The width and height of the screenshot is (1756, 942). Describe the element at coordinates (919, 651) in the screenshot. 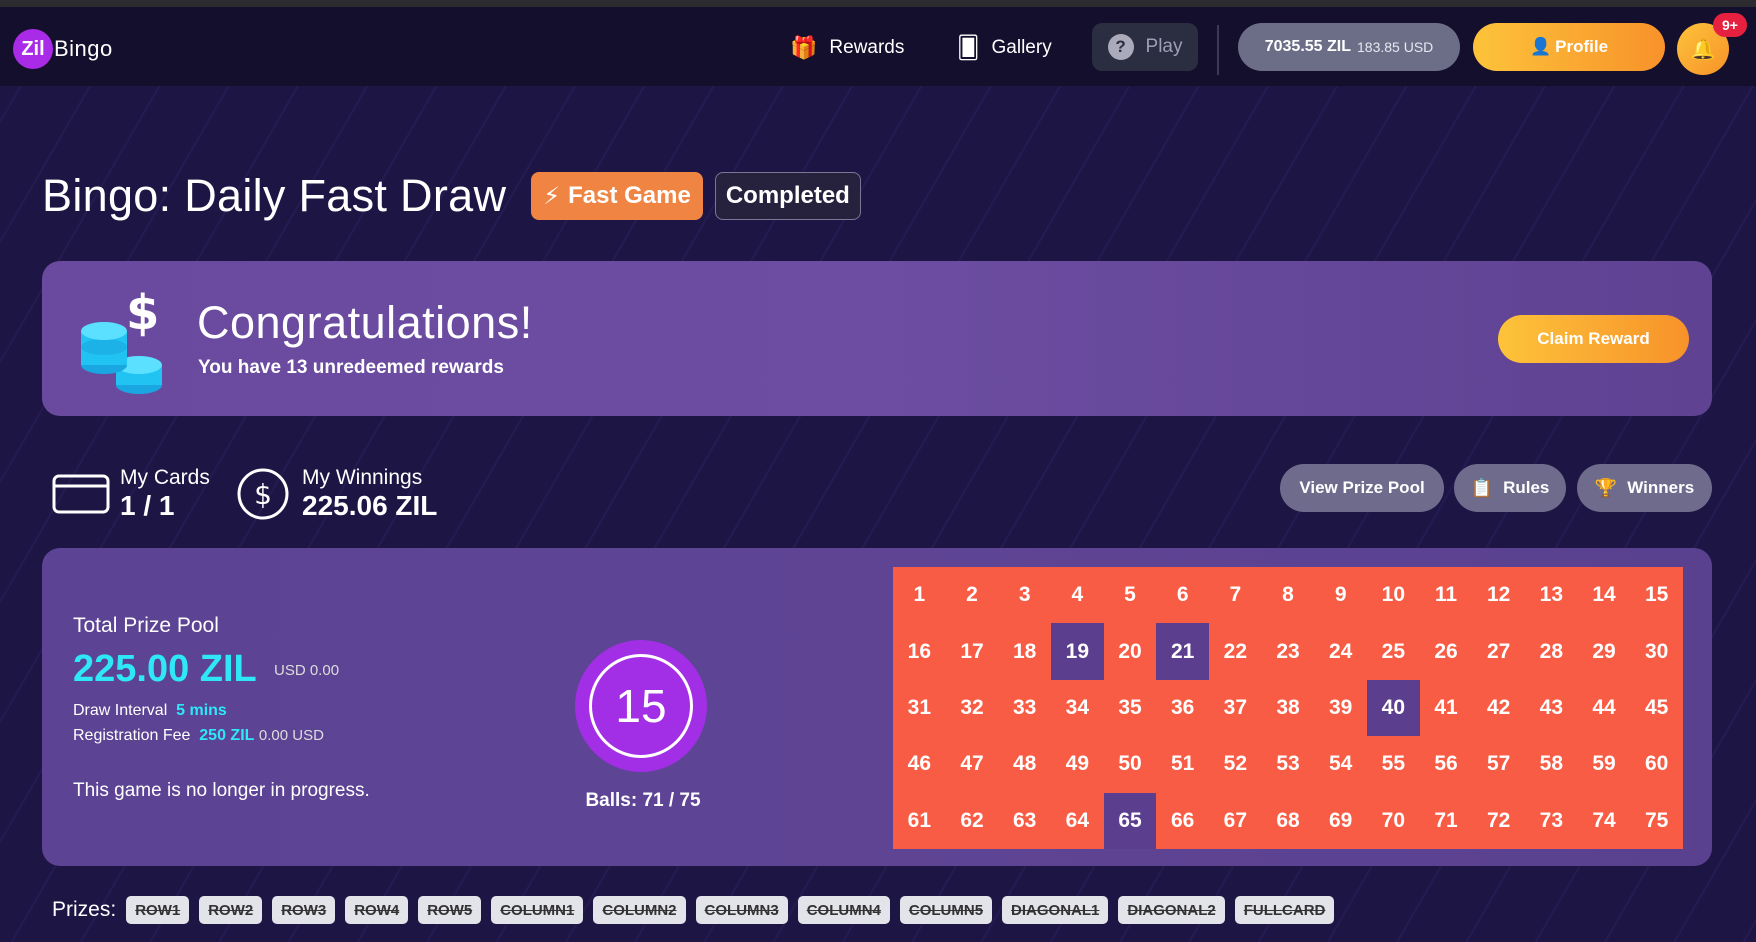

I see `board-cell: 16` at that location.